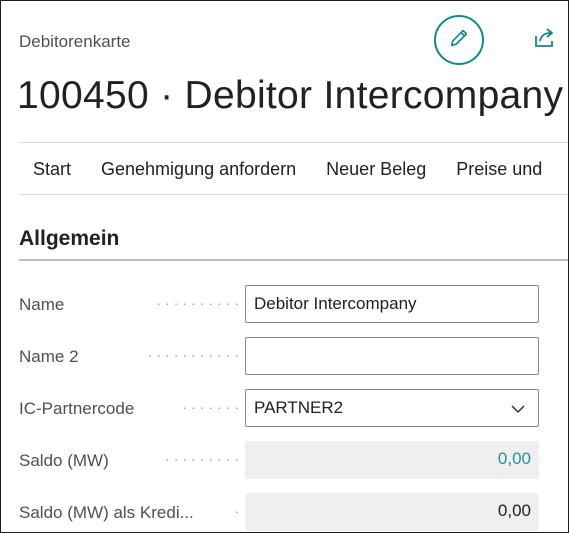  I want to click on ic-partner-value: PARTNER2, so click(299, 407).